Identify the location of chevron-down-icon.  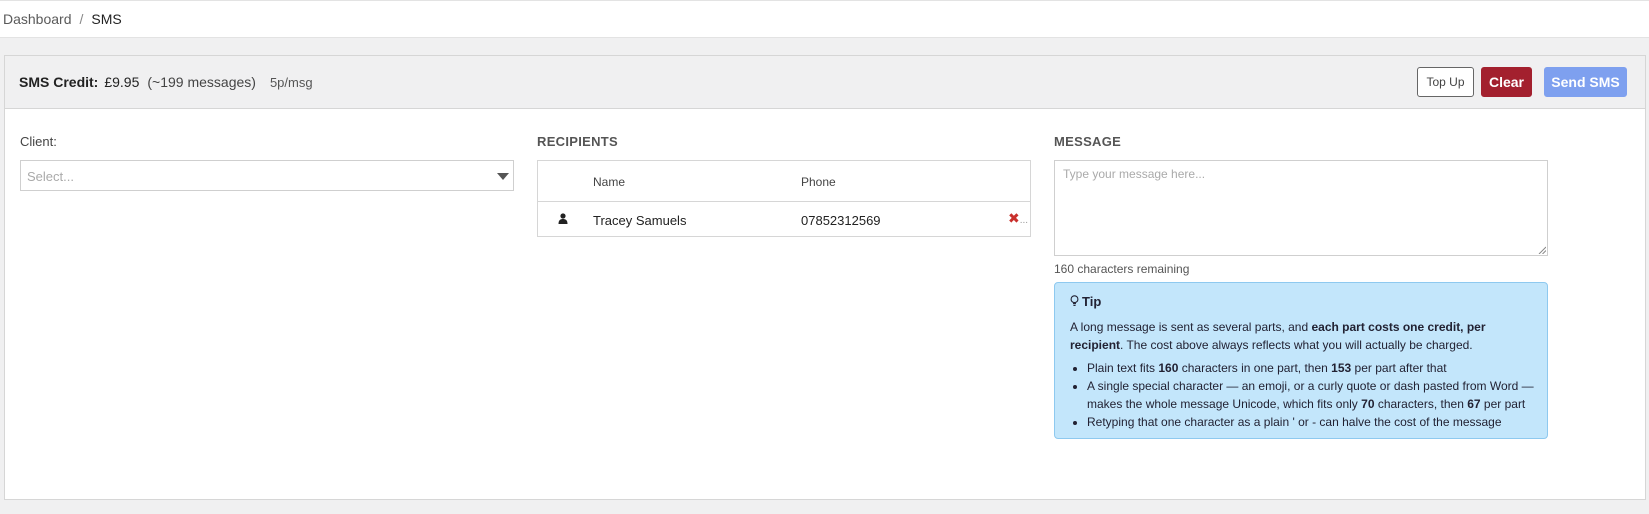
(503, 176).